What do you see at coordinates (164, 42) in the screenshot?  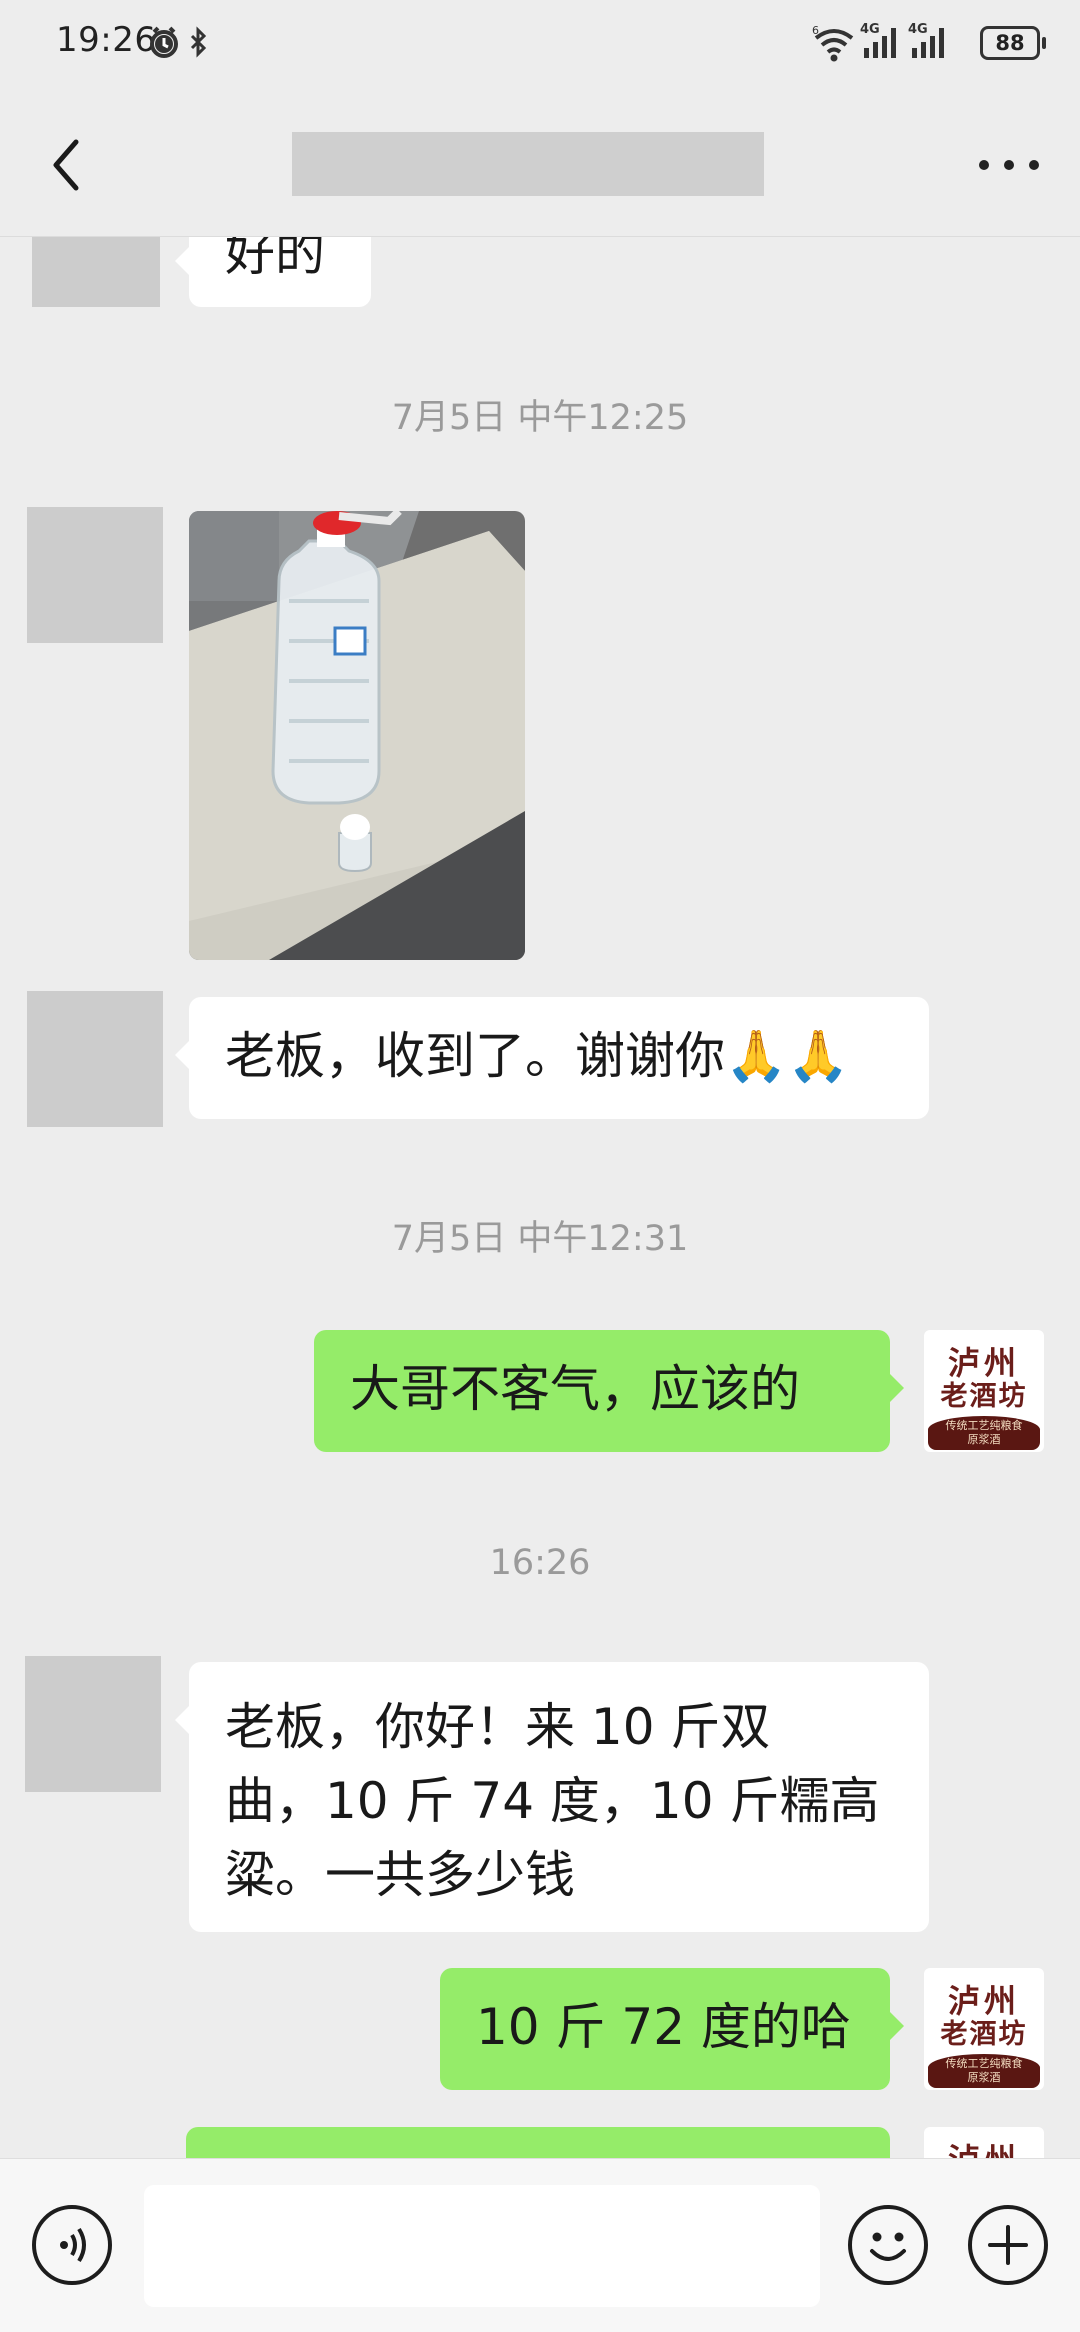 I see `alarm-icon` at bounding box center [164, 42].